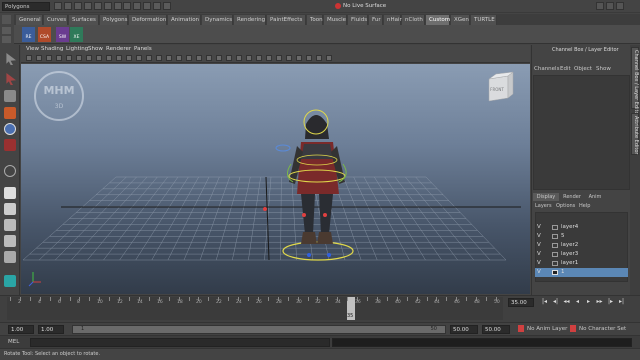  What do you see at coordinates (6, 19) in the screenshot?
I see `shelf-menu-icon` at bounding box center [6, 19].